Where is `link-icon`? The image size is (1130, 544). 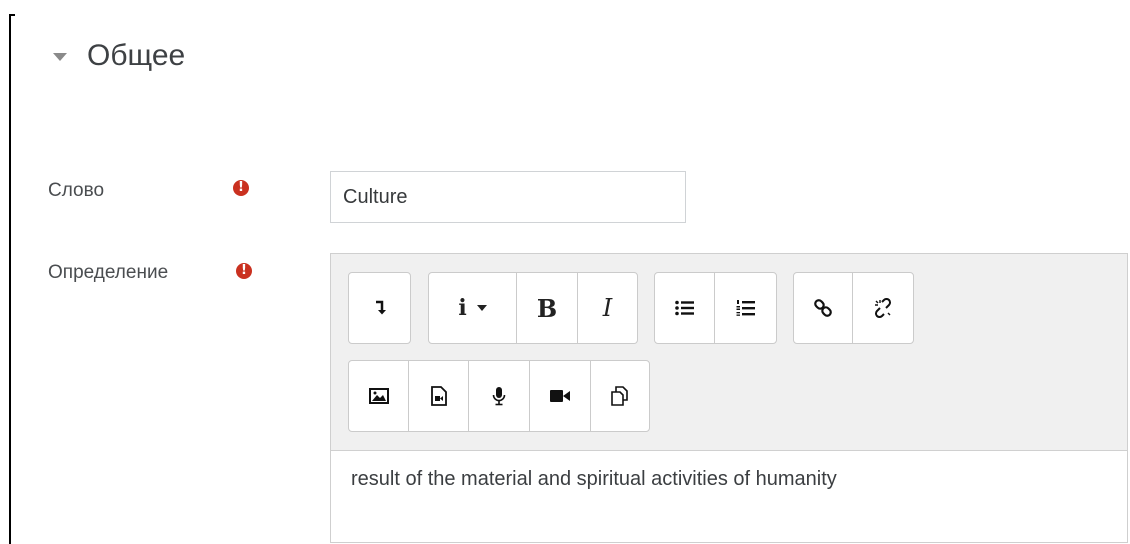
link-icon is located at coordinates (823, 308).